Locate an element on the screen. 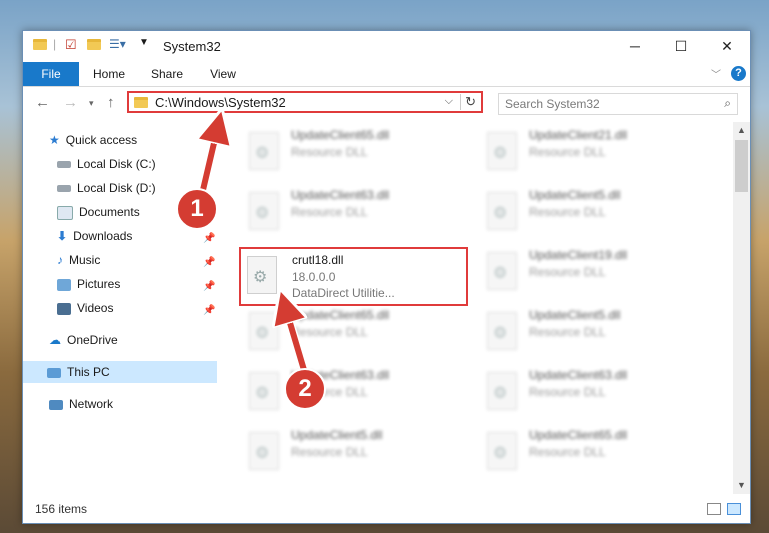 The image size is (769, 533). tab-view: View is located at coordinates (223, 74).